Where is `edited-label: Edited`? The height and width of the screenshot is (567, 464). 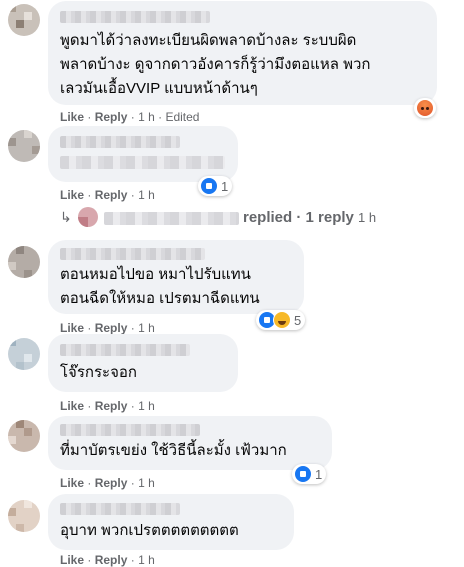 edited-label: Edited is located at coordinates (182, 117).